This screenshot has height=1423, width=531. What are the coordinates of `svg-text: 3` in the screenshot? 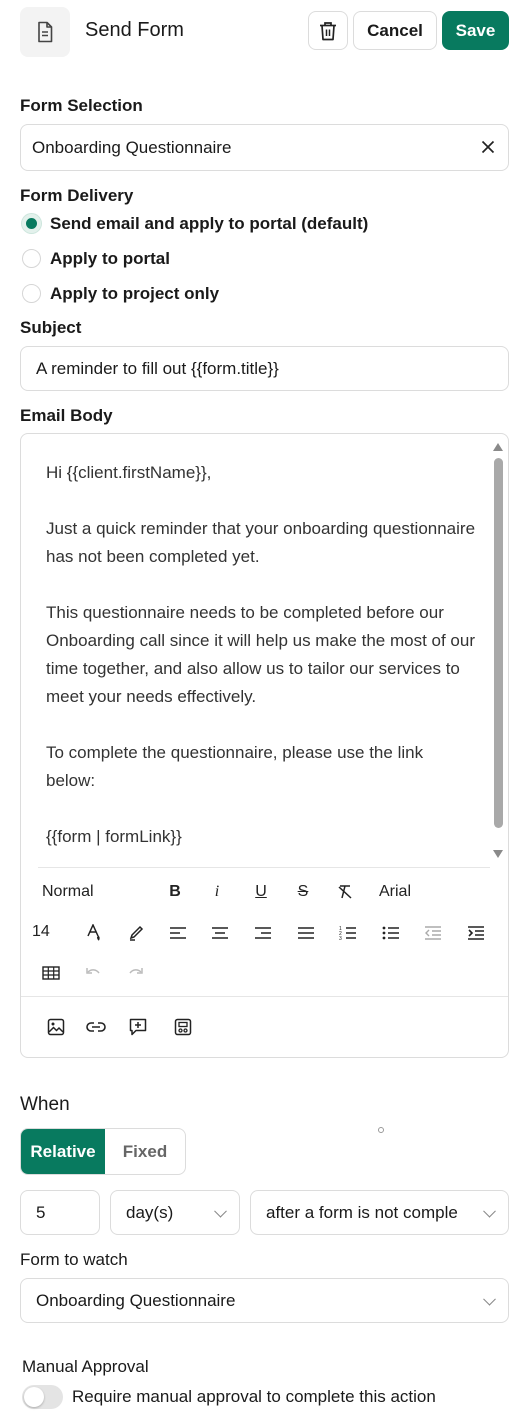 It's located at (340, 938).